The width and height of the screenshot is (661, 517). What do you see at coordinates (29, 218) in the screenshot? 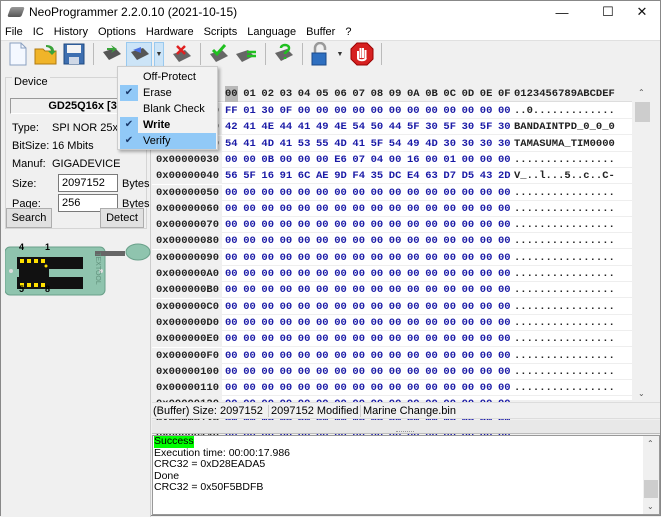
I see `search-button: Search` at bounding box center [29, 218].